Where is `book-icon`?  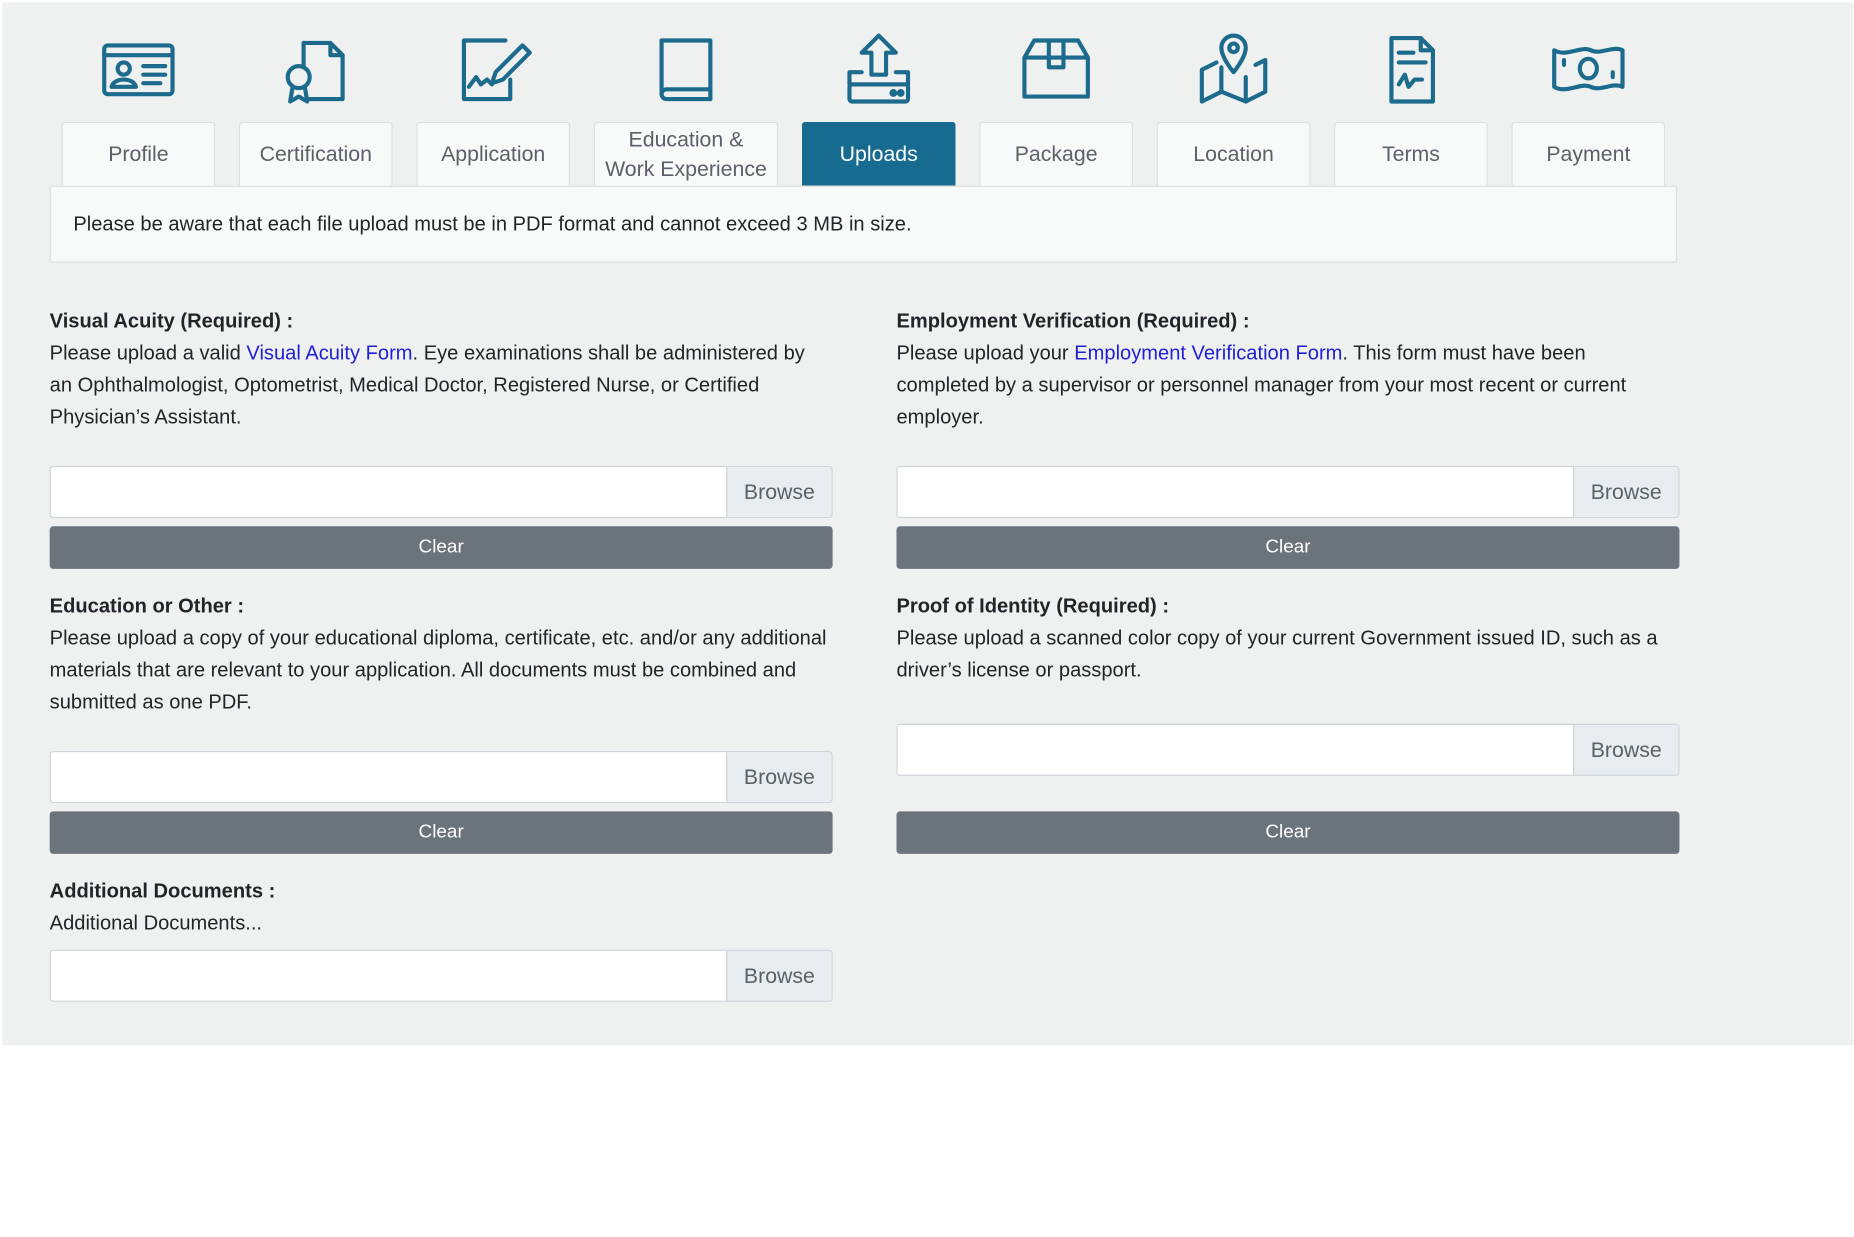
book-icon is located at coordinates (686, 69).